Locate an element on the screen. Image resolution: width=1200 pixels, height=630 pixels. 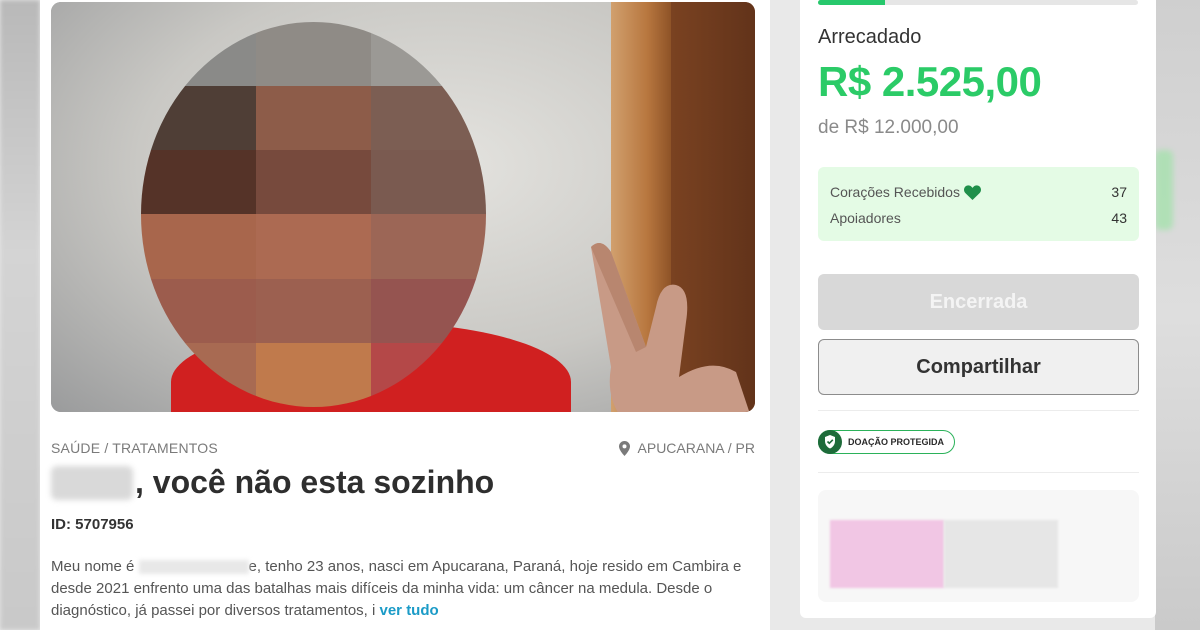
hearts-label: Corações Recebidos is located at coordinates (895, 192).